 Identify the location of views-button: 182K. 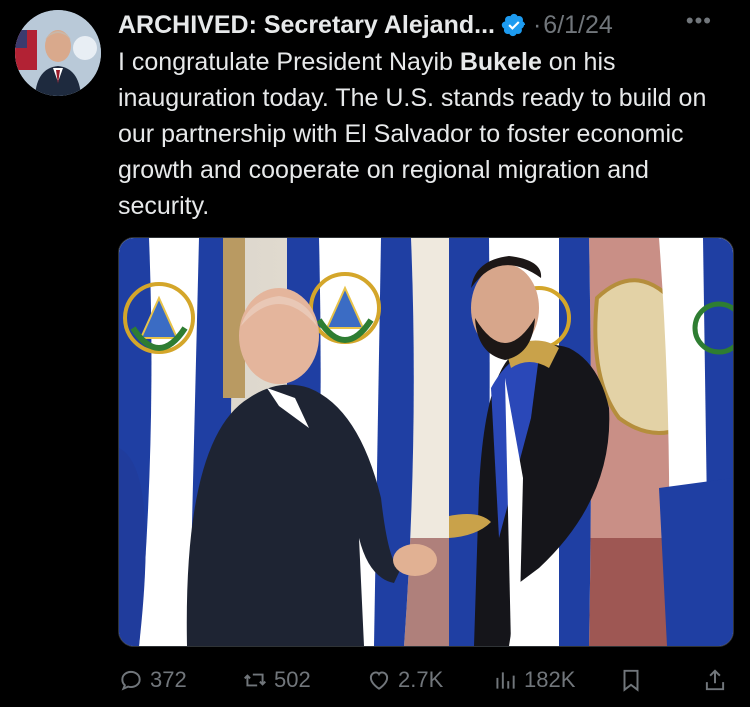
(533, 680).